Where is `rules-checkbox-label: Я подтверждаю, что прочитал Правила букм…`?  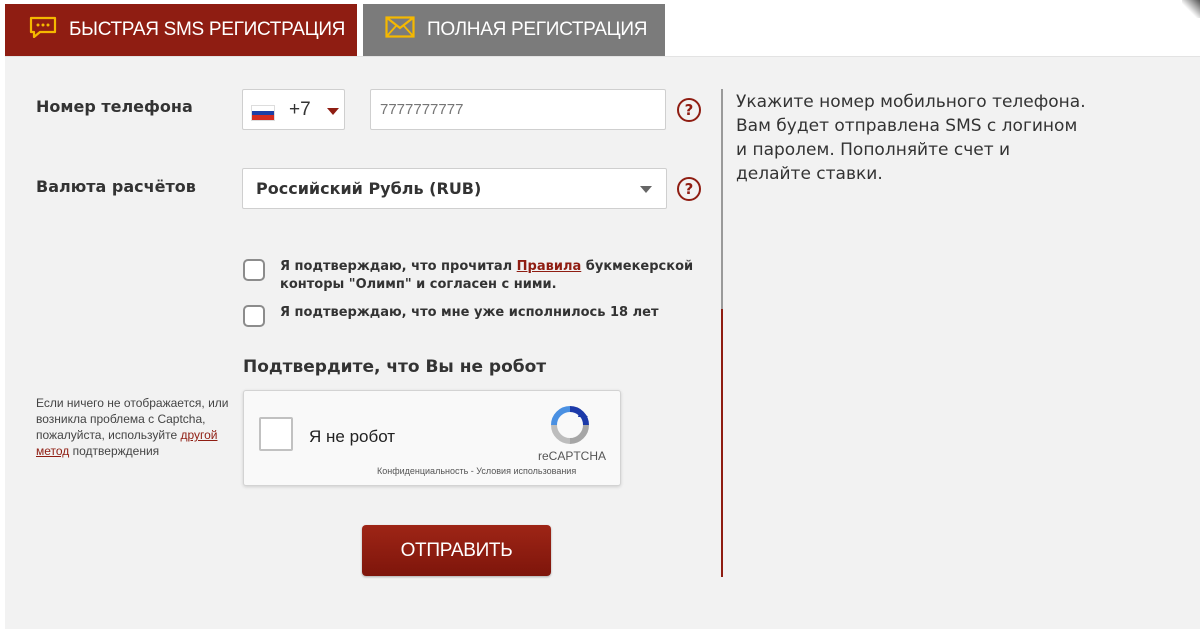 rules-checkbox-label: Я подтверждаю, что прочитал Правила букм… is located at coordinates (487, 275).